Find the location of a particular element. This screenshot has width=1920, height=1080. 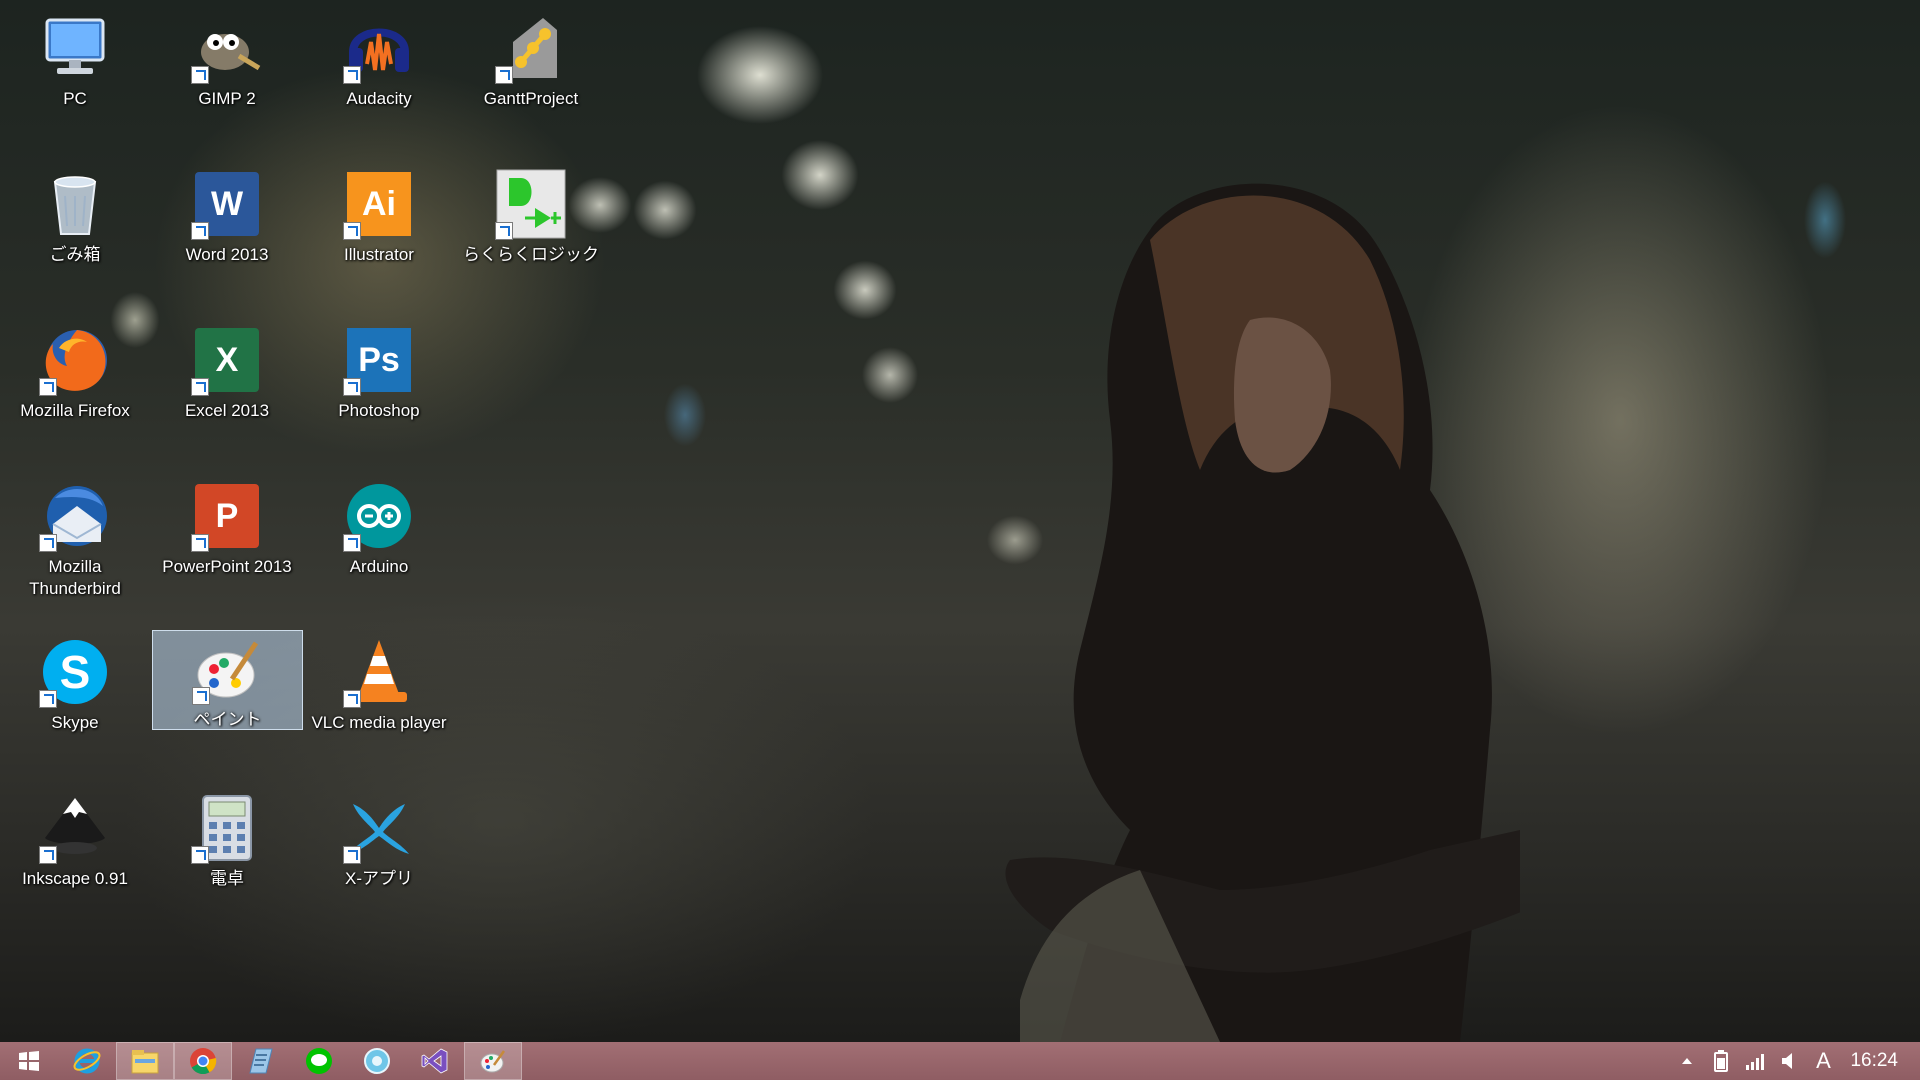

taskbar-start-button is located at coordinates (29, 1061).